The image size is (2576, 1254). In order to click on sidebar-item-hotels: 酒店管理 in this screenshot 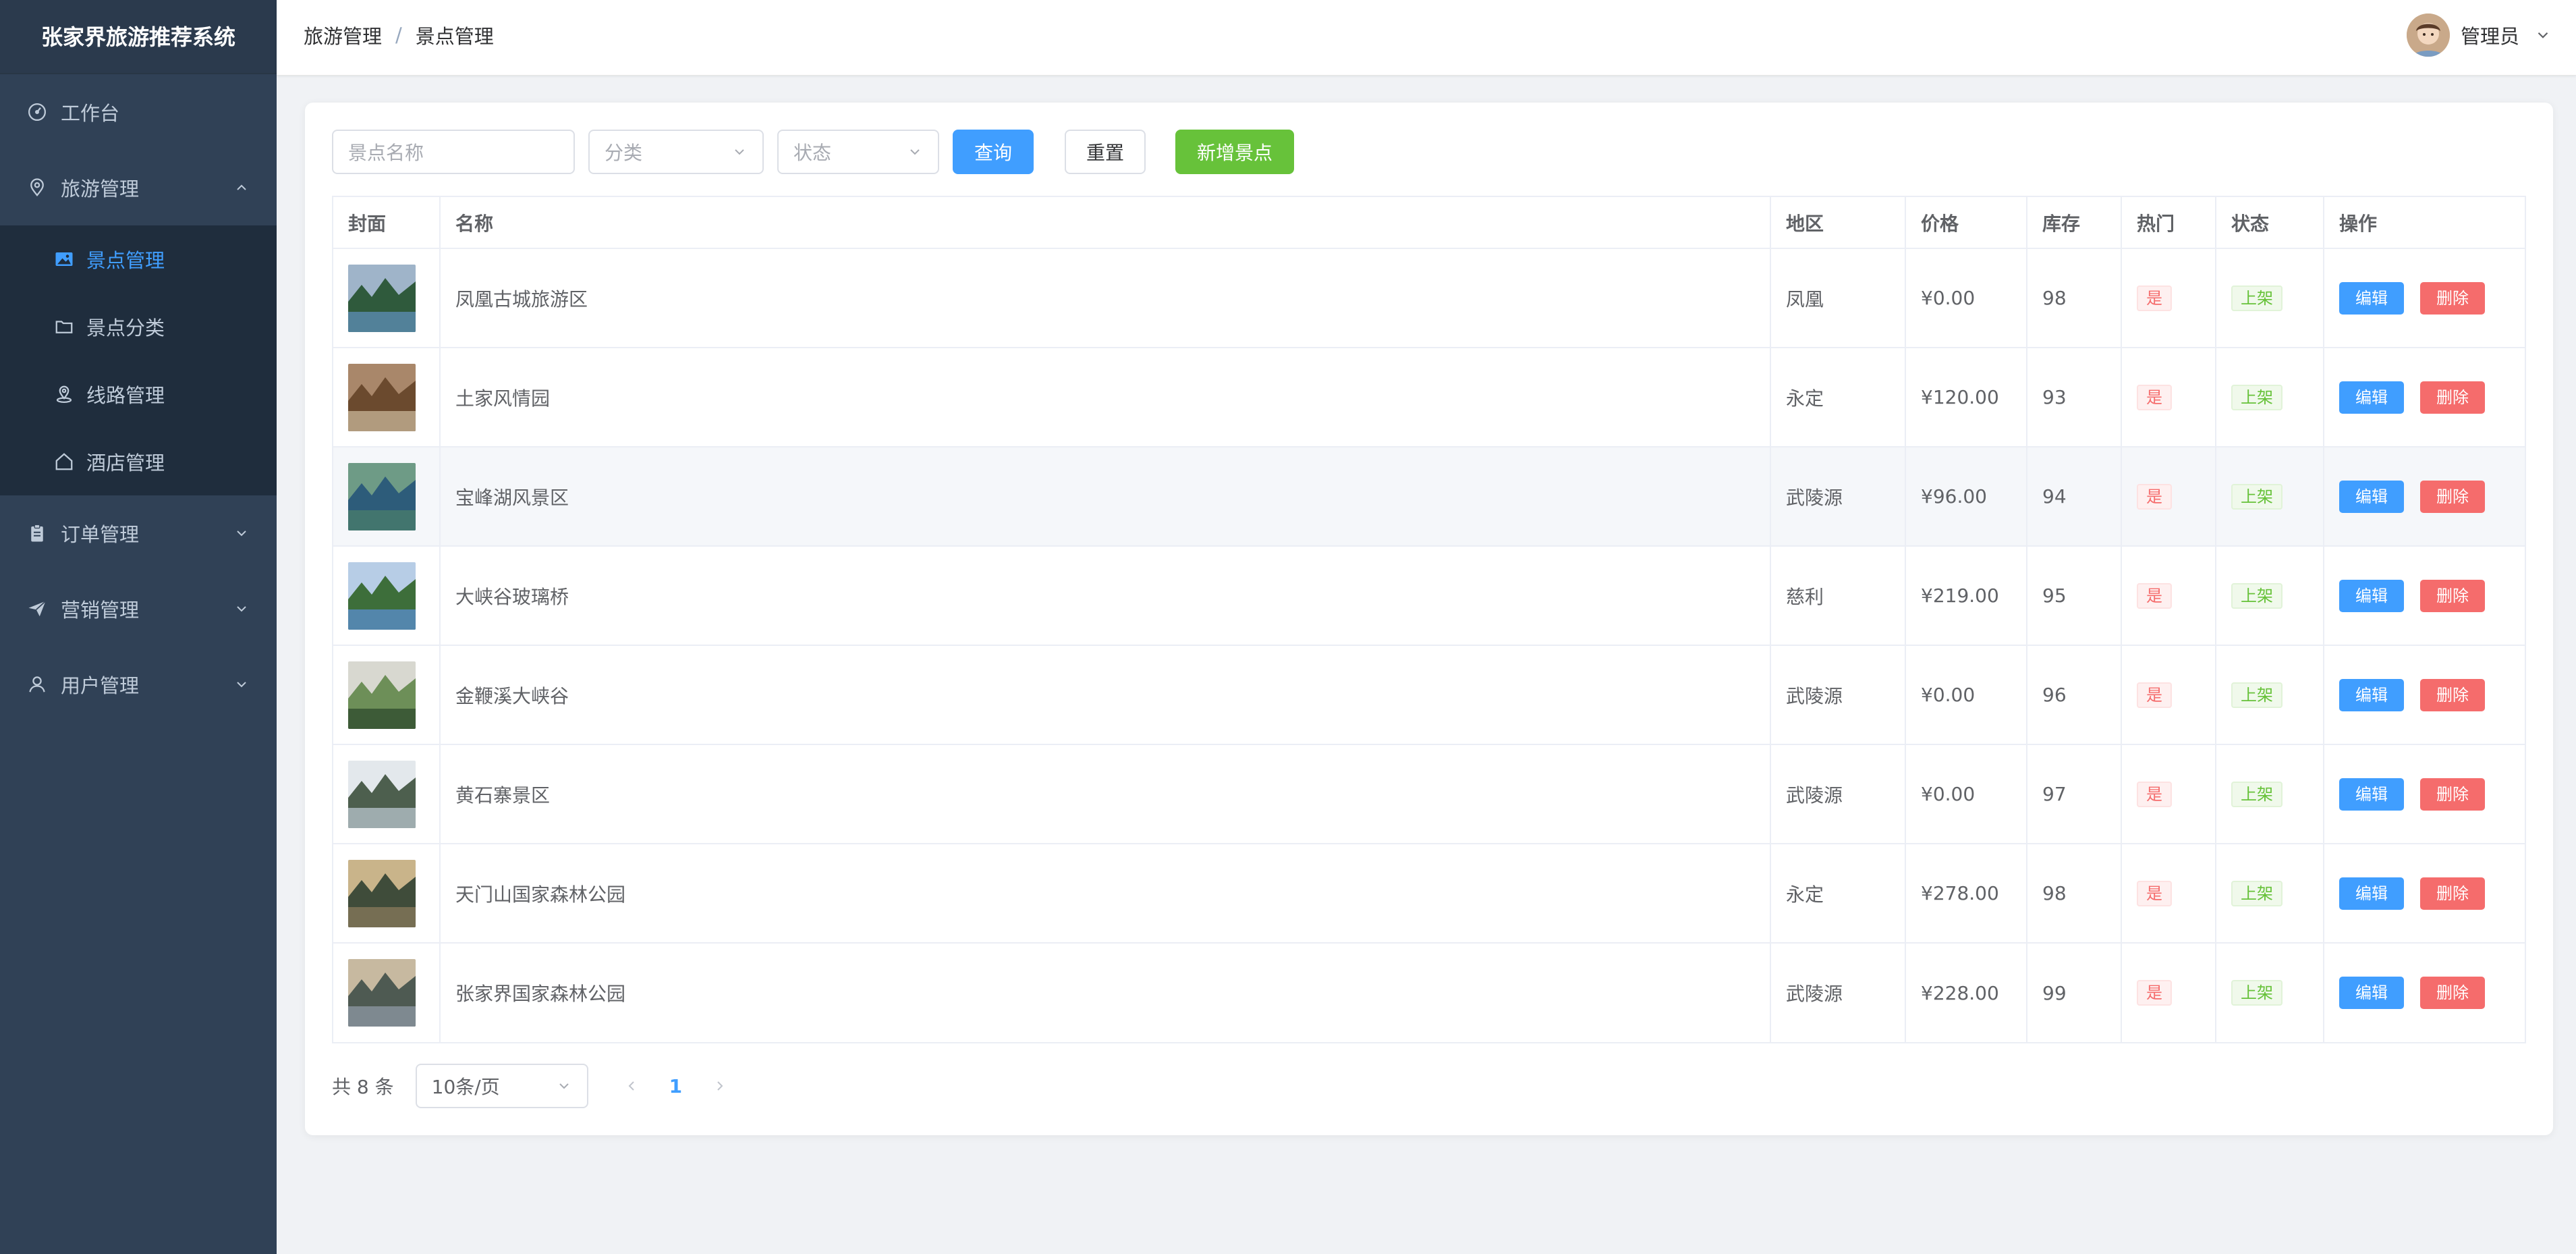, I will do `click(138, 461)`.